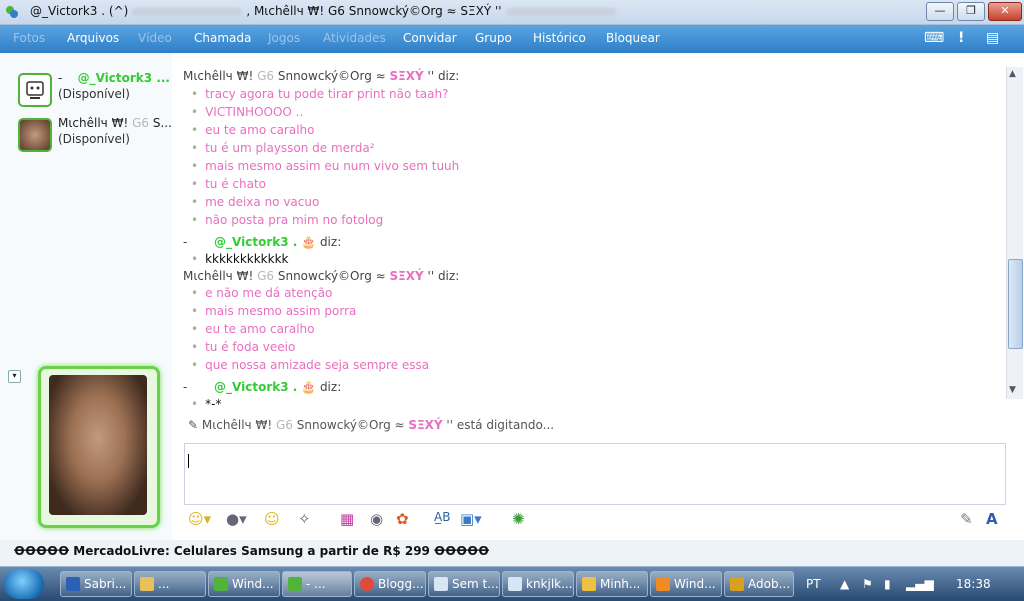 This screenshot has width=1024, height=601. Describe the element at coordinates (663, 584) in the screenshot. I see `media-player-icon` at that location.